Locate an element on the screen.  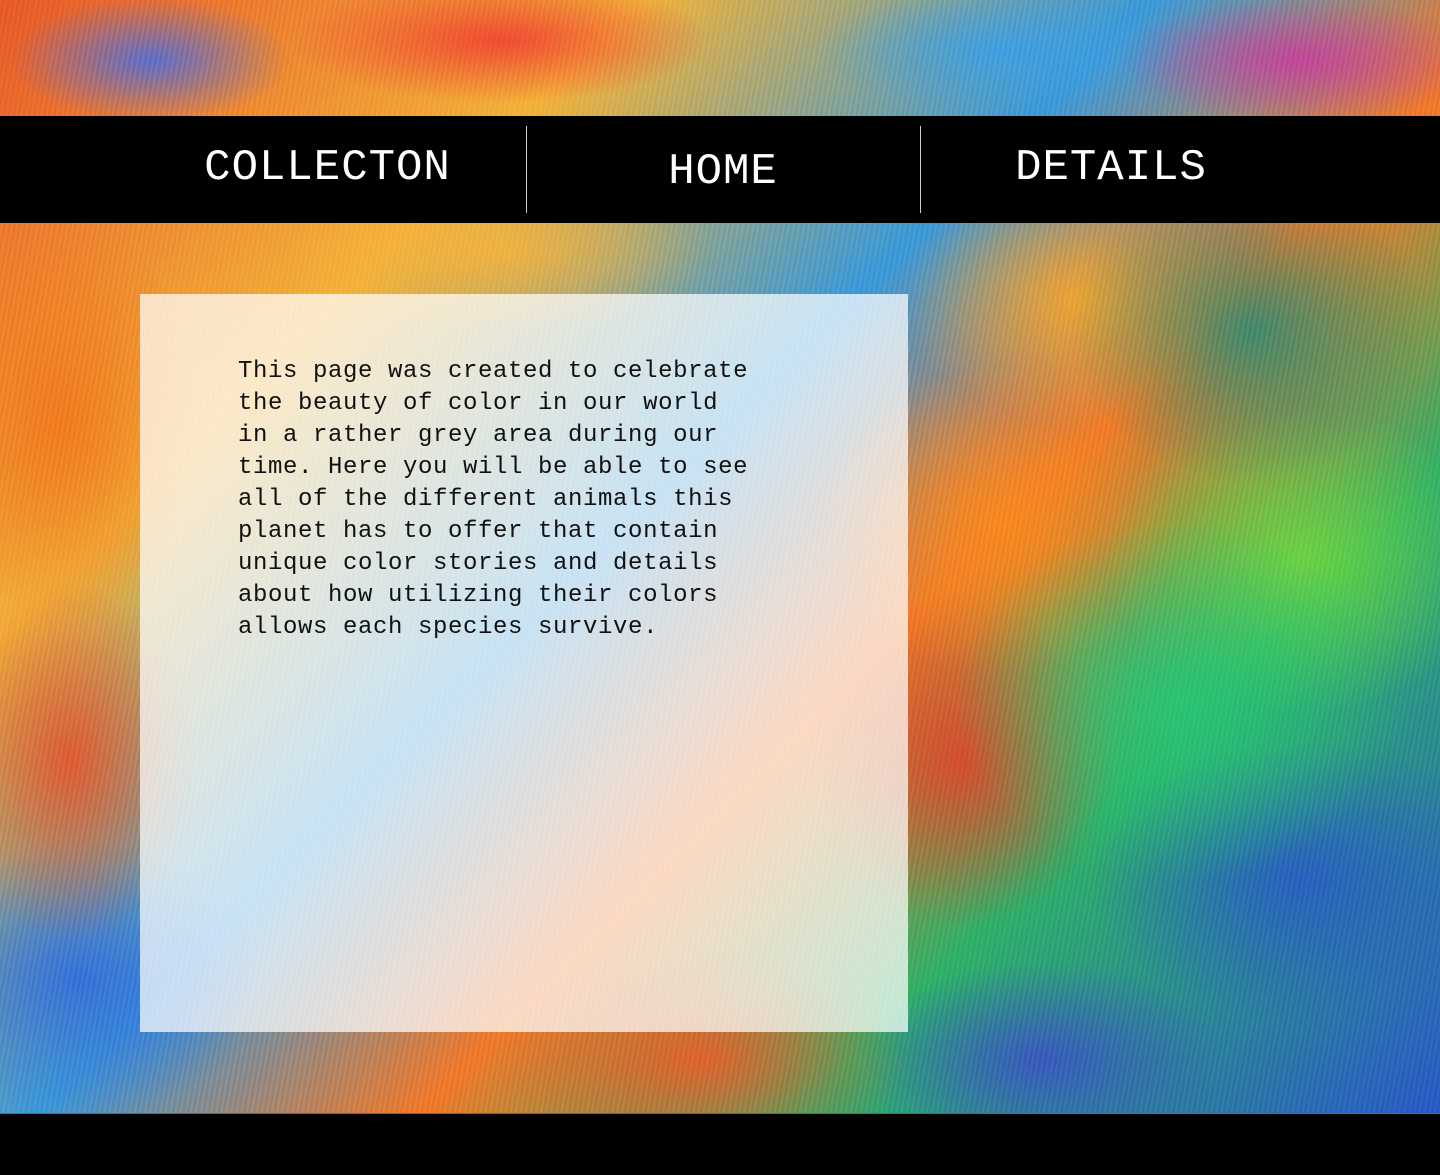
top-navigation-bar: COLLECTON HOME DETAILS is located at coordinates (720, 169).